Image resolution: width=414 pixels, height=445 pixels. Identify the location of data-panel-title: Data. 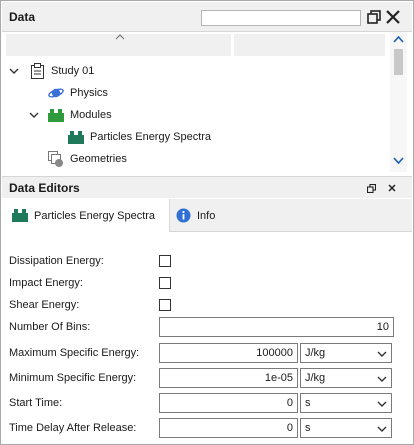
(22, 17).